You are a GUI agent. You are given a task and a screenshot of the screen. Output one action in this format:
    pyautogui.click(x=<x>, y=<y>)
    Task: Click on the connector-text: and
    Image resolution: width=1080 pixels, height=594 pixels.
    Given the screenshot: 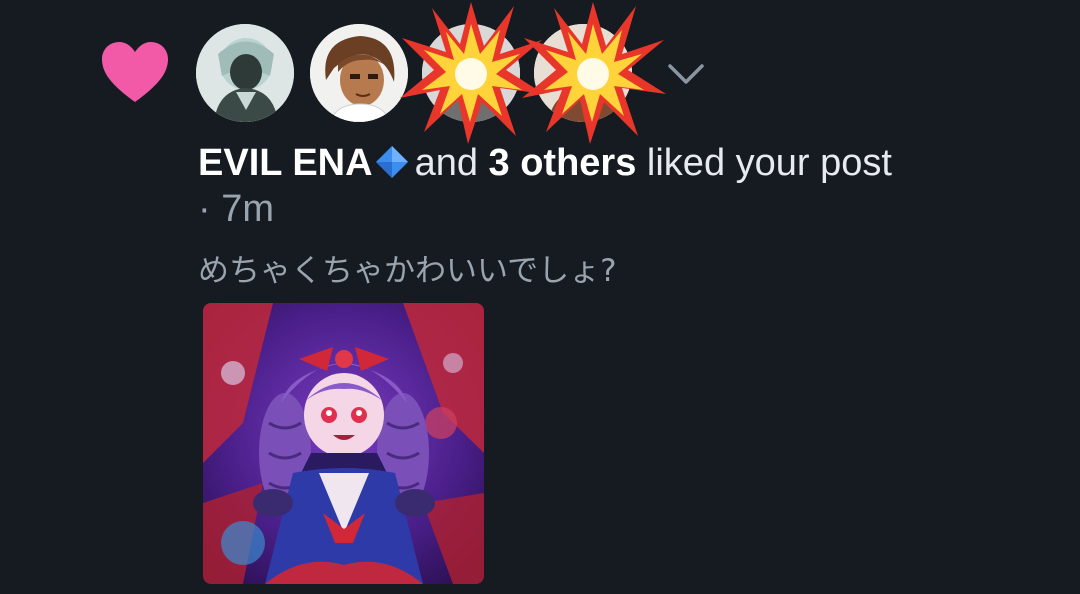 What is the action you would take?
    pyautogui.click(x=446, y=163)
    